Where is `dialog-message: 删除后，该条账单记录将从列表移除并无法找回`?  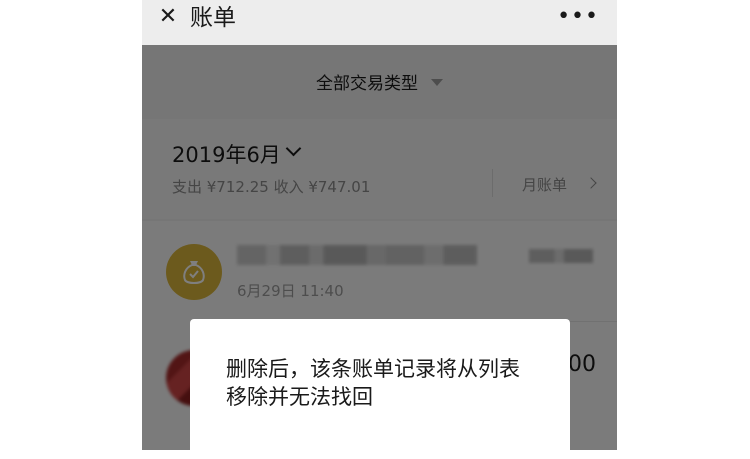 dialog-message: 删除后，该条账单记录将从列表移除并无法找回 is located at coordinates (373, 383).